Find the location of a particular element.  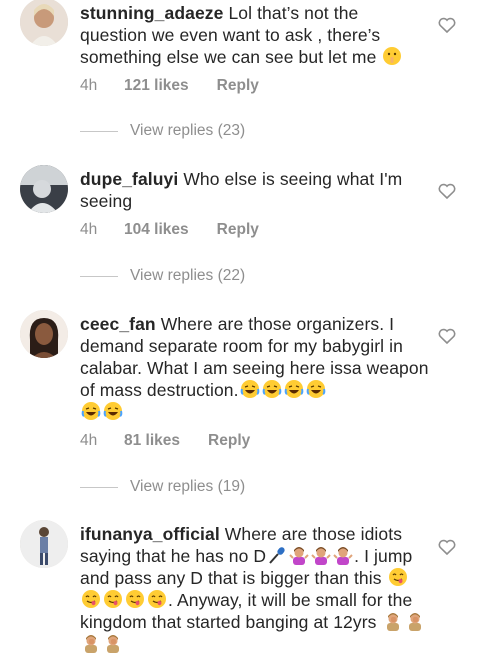

view-replies-label: View replies (22) is located at coordinates (188, 275).